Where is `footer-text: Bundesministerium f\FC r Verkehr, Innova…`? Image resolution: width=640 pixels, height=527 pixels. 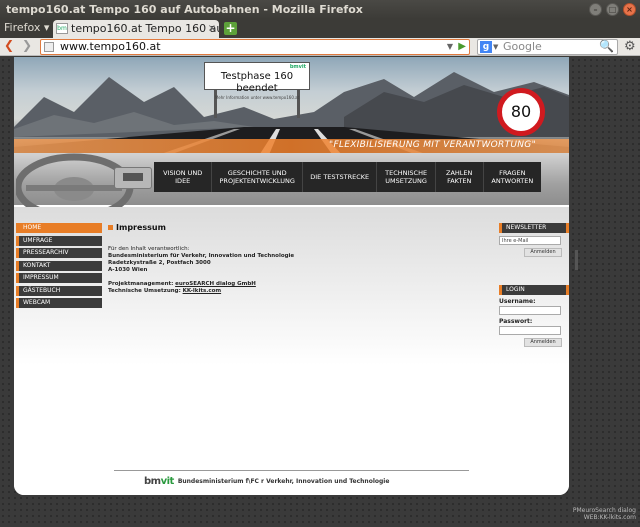
footer-text: Bundesministerium f\FC r Verkehr, Innova… is located at coordinates (283, 481).